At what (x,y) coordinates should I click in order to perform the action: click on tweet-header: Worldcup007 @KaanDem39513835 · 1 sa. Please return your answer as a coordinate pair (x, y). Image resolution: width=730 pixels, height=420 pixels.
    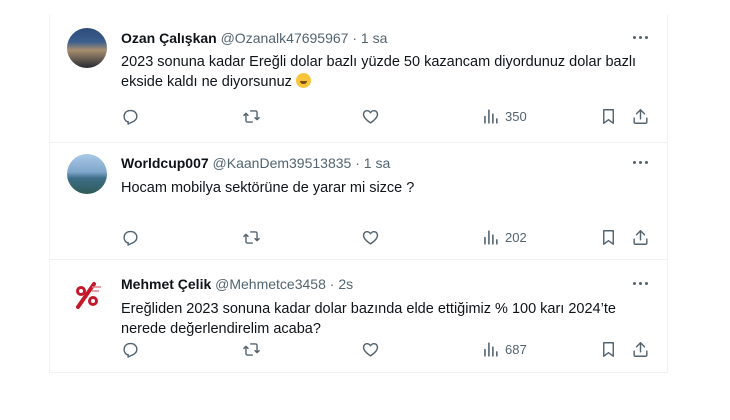
    Looking at the image, I should click on (255, 163).